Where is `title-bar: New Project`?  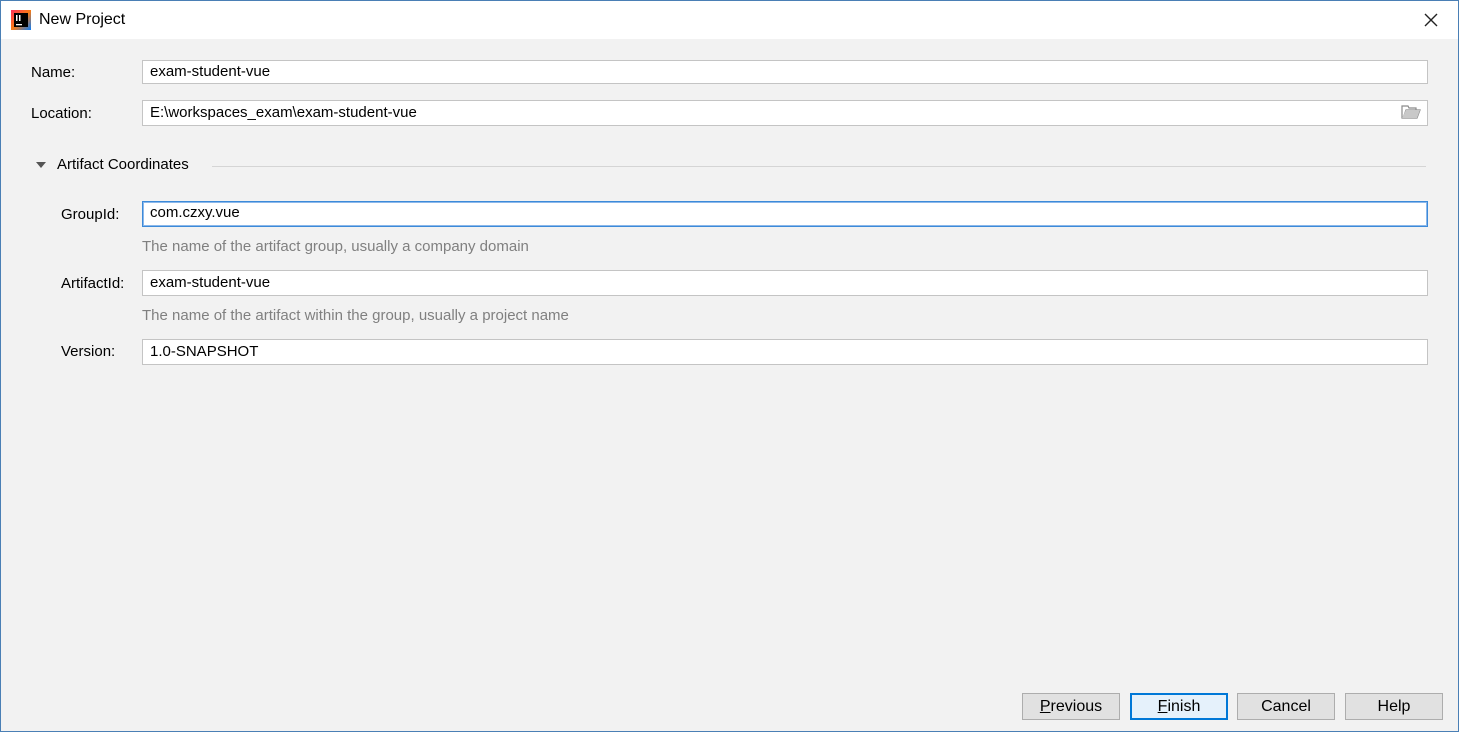
title-bar: New Project is located at coordinates (729, 20).